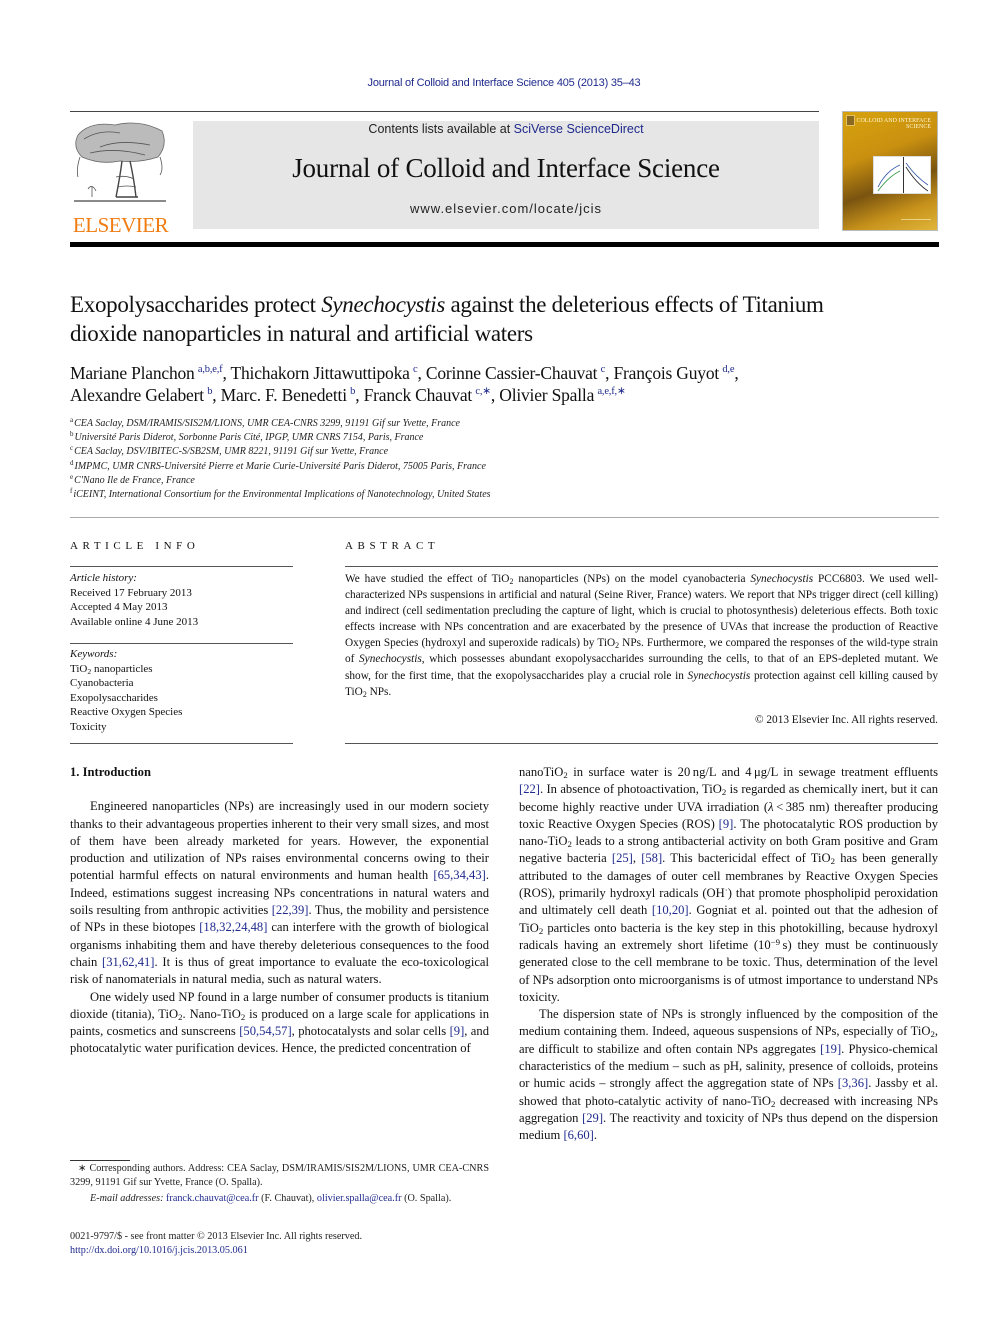 The height and width of the screenshot is (1323, 992). What do you see at coordinates (88, 726) in the screenshot?
I see `keyword: Toxicity` at bounding box center [88, 726].